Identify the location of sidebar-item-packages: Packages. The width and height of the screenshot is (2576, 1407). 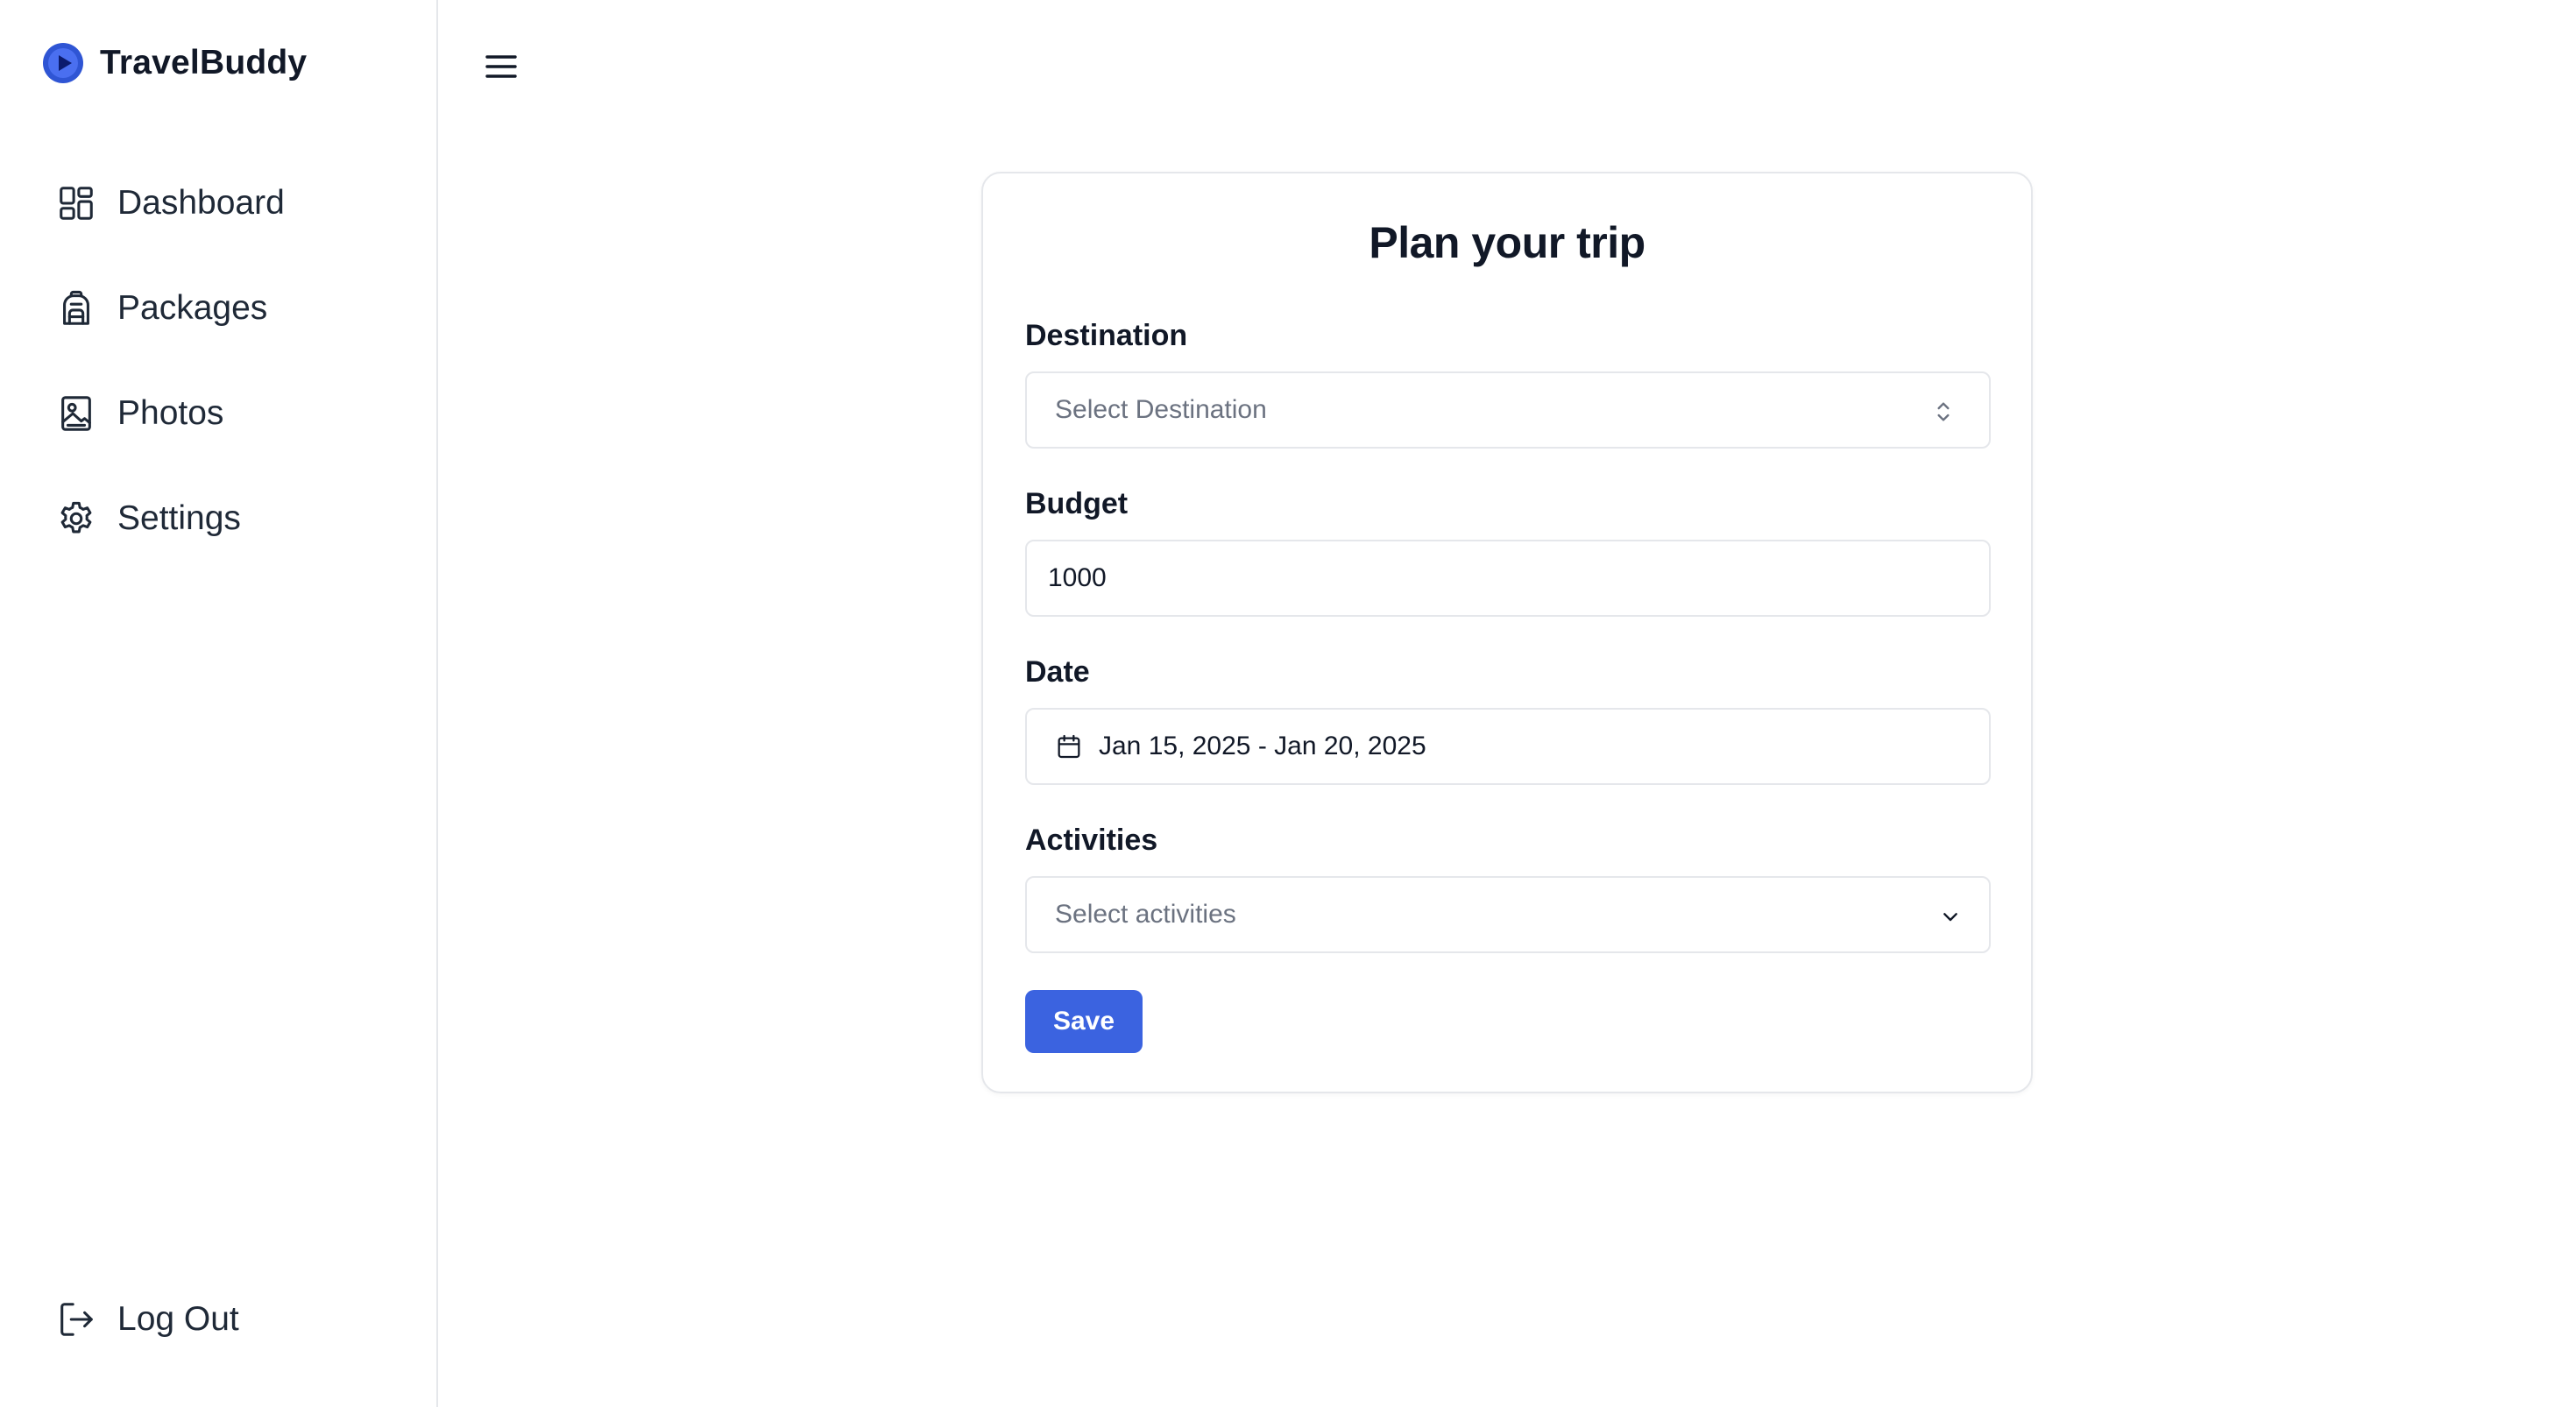
(222, 308).